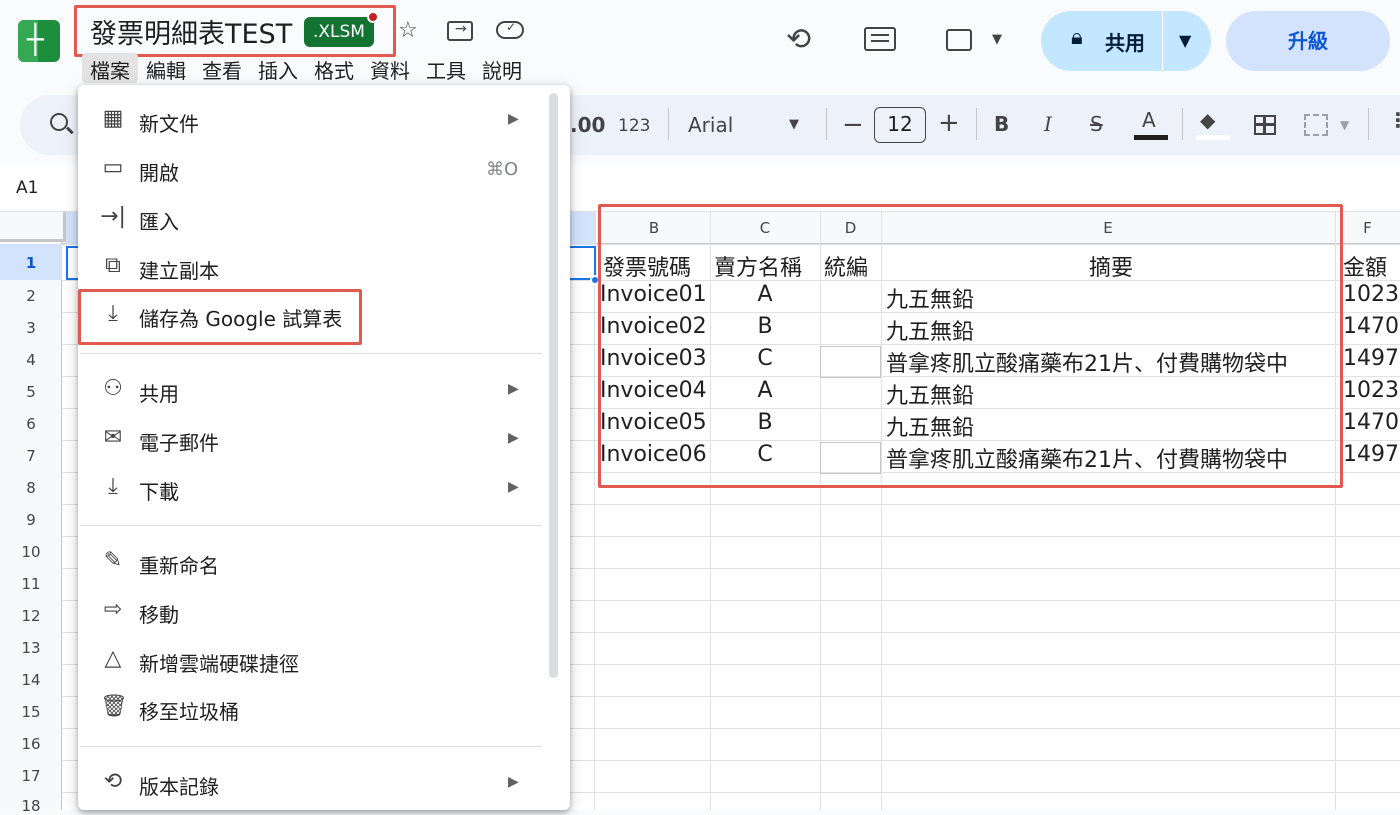 This screenshot has height=815, width=1400. I want to click on row-number: 5, so click(31, 392).